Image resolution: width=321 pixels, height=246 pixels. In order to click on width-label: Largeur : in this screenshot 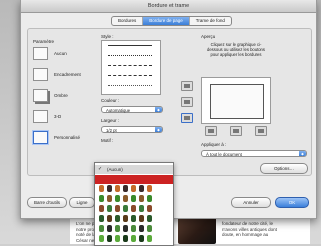, I will do `click(110, 120)`.